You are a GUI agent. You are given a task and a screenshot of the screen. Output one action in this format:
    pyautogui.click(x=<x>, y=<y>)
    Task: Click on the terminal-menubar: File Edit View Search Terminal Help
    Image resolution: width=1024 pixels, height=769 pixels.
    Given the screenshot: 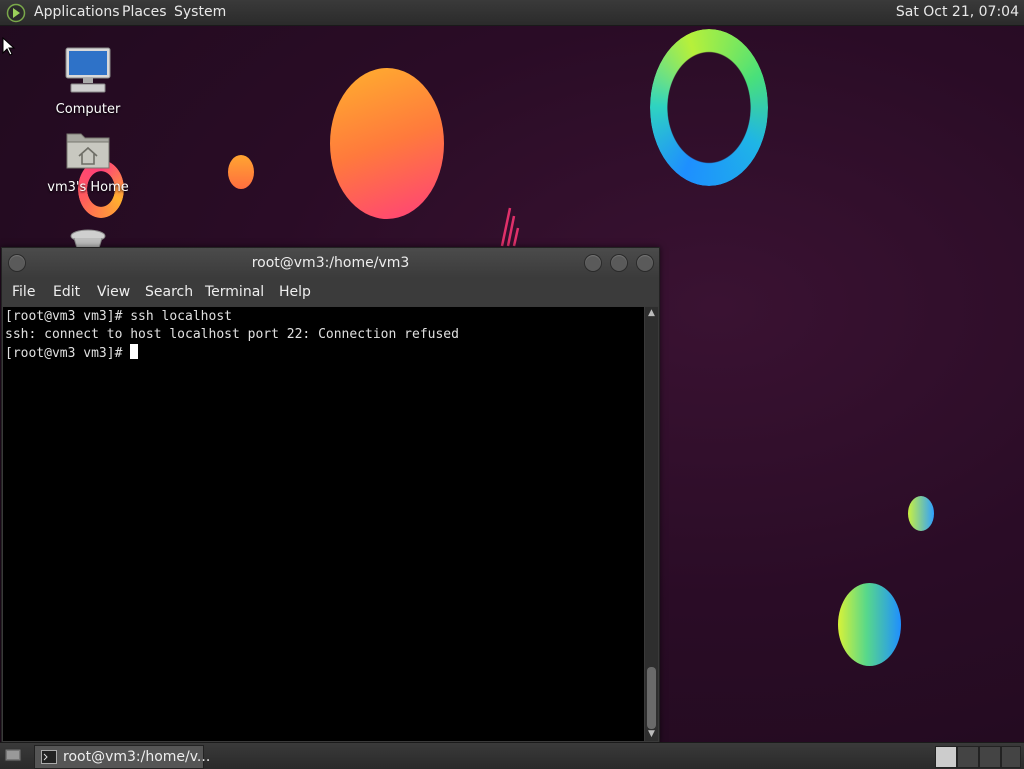 What is the action you would take?
    pyautogui.click(x=330, y=292)
    